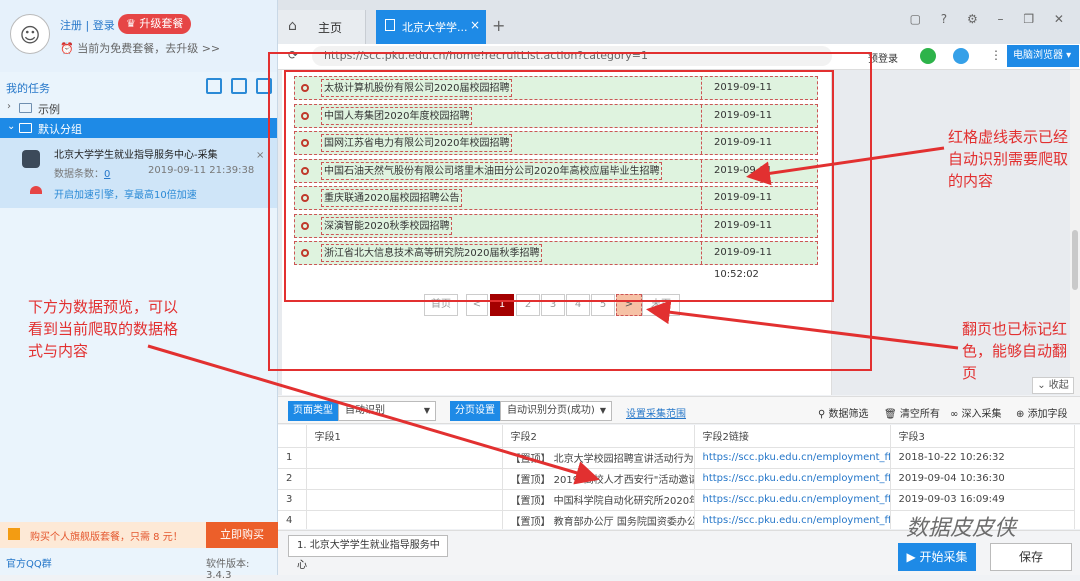 Image resolution: width=1080 pixels, height=581 pixels. I want to click on arrow-to-pager, so click(802, 325).